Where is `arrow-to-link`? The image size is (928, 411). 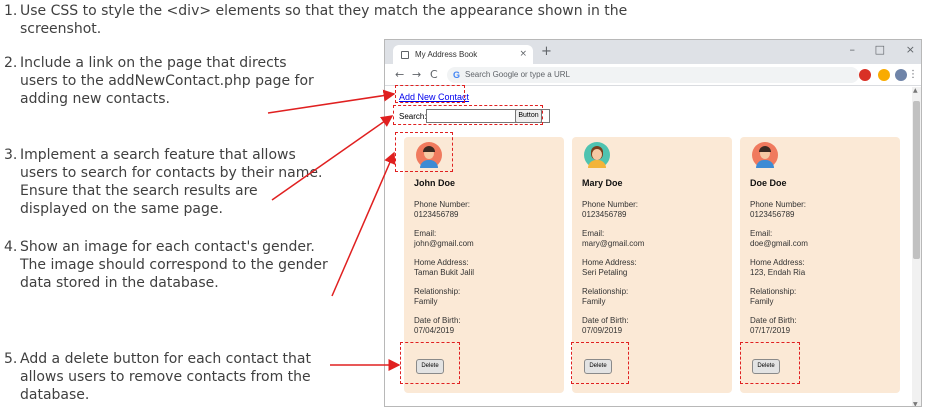 arrow-to-link is located at coordinates (331, 101).